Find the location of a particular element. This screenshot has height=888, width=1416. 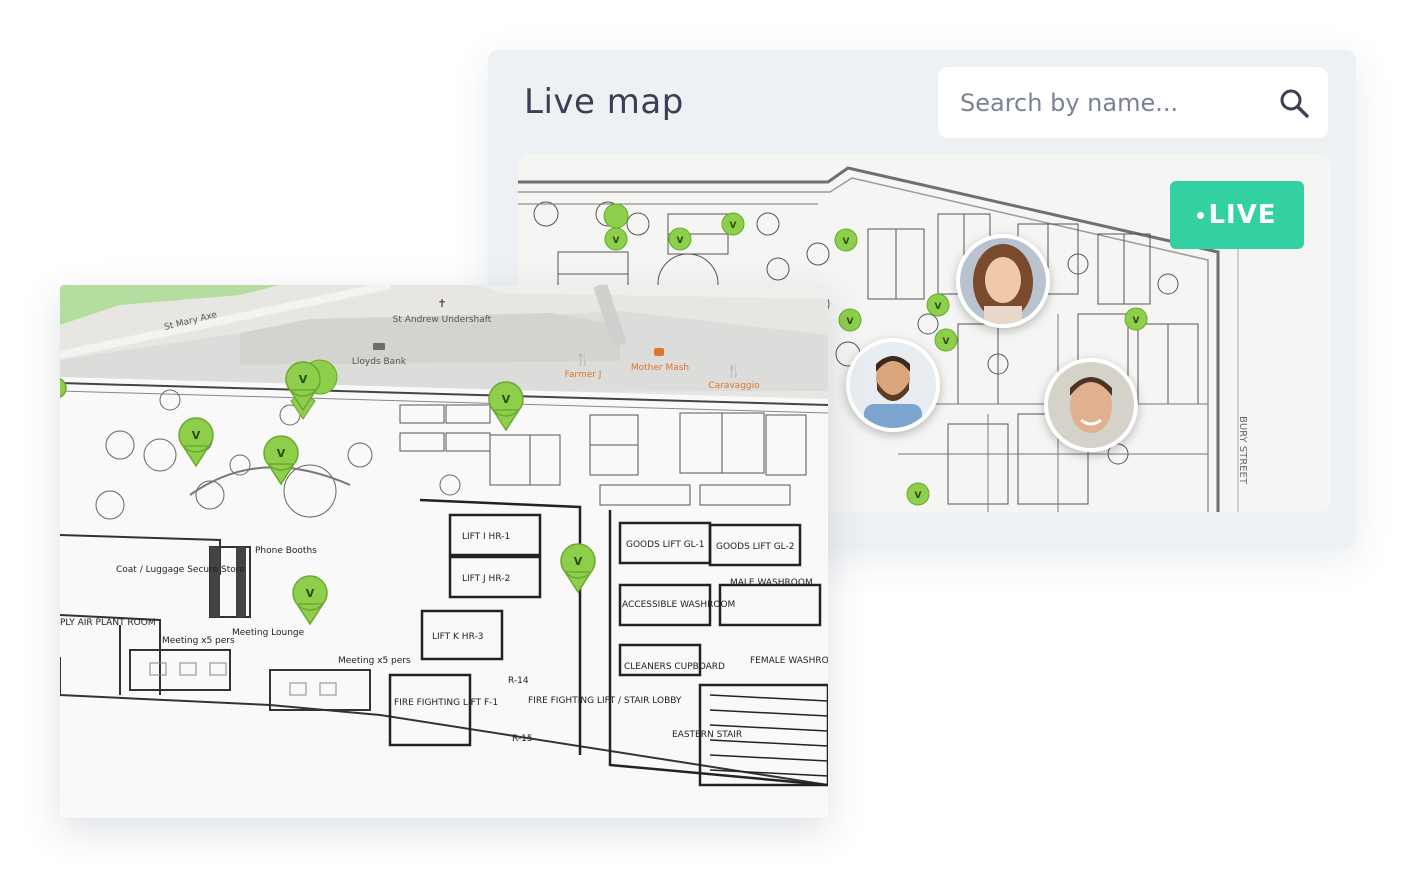

room-meeting-lounge: Meeting Lounge is located at coordinates (268, 633).